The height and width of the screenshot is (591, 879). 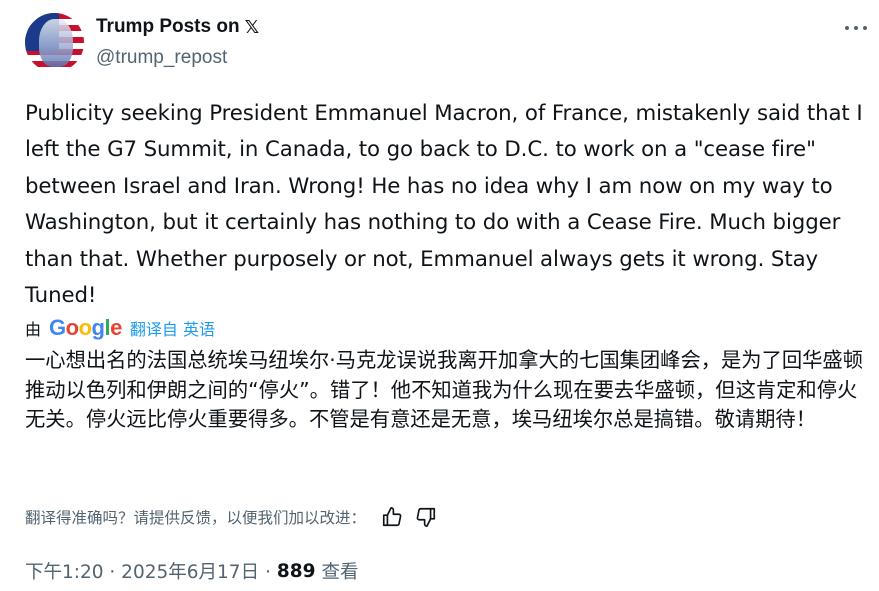 What do you see at coordinates (196, 518) in the screenshot?
I see `feedback-prompt: 翻译得准确吗？请提供反馈，以便我们加以改进：` at bounding box center [196, 518].